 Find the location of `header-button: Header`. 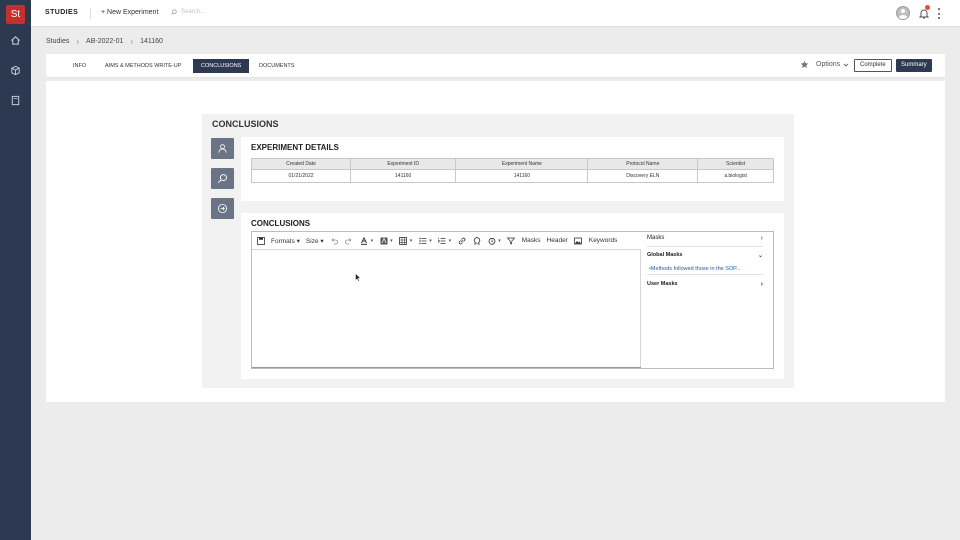

header-button: Header is located at coordinates (557, 240).